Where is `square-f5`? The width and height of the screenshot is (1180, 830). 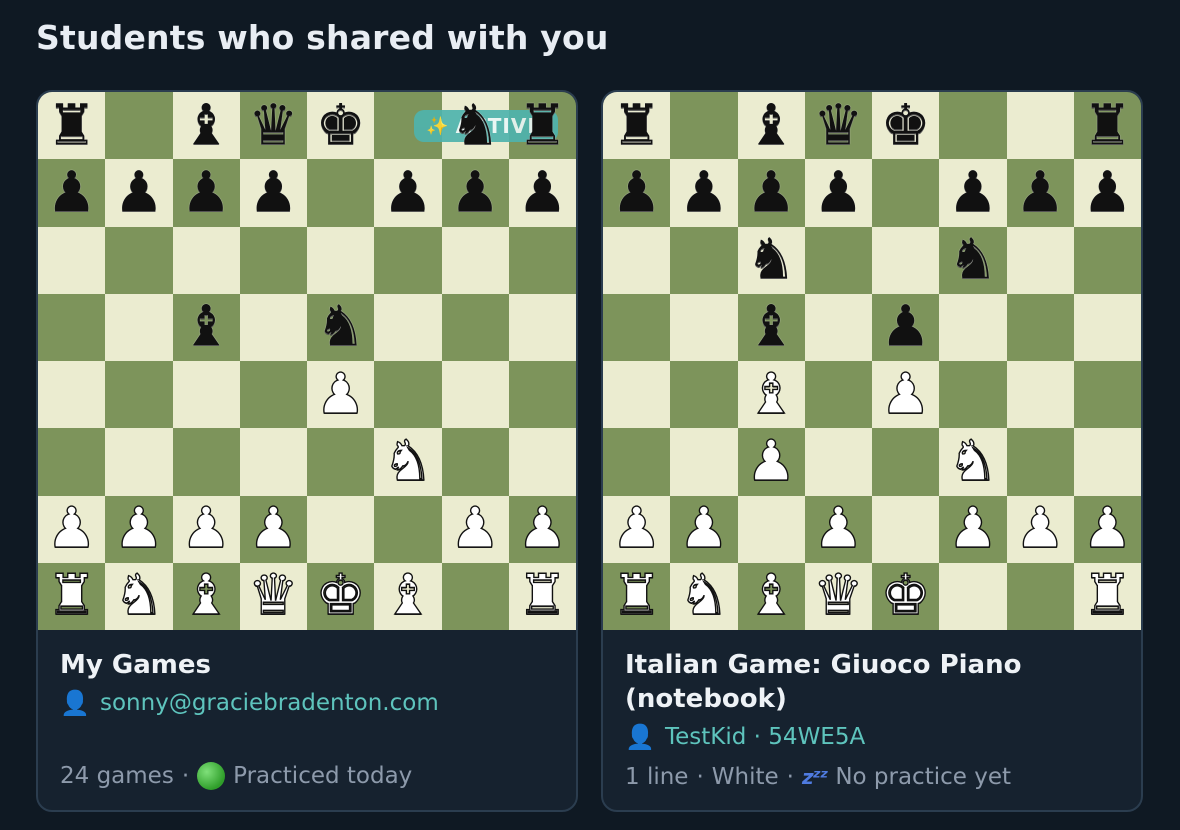
square-f5 is located at coordinates (408, 327).